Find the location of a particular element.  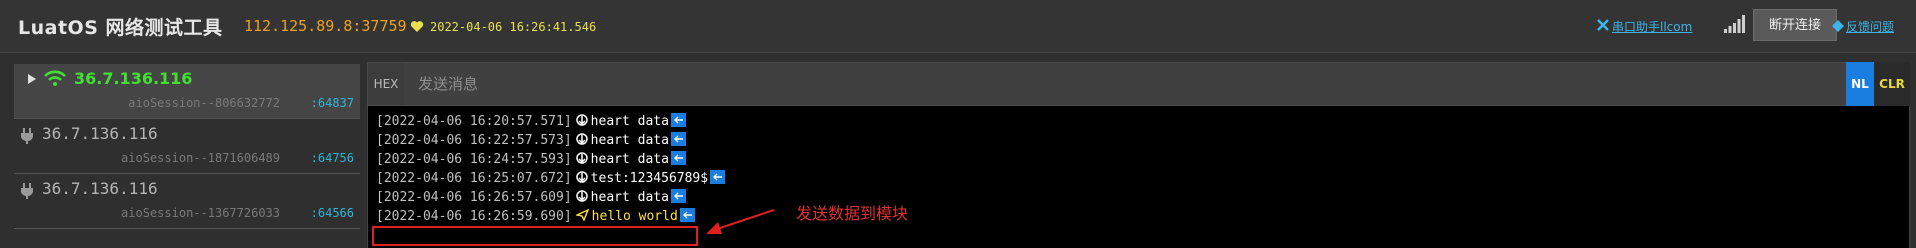

tools-icon is located at coordinates (1603, 25).